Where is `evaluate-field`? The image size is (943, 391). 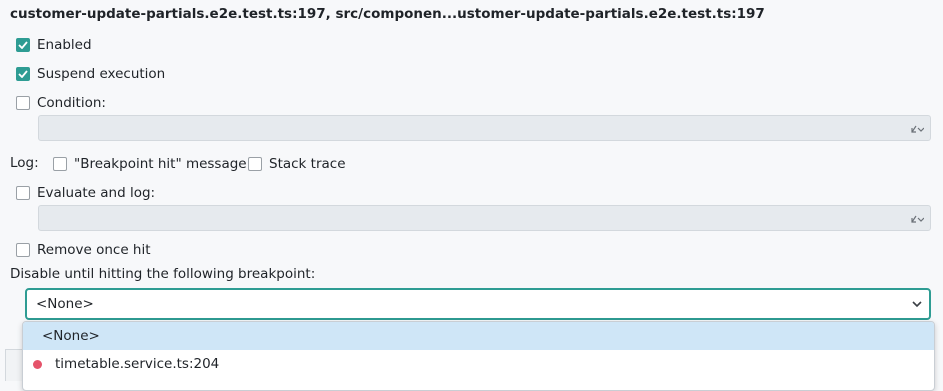 evaluate-field is located at coordinates (484, 218).